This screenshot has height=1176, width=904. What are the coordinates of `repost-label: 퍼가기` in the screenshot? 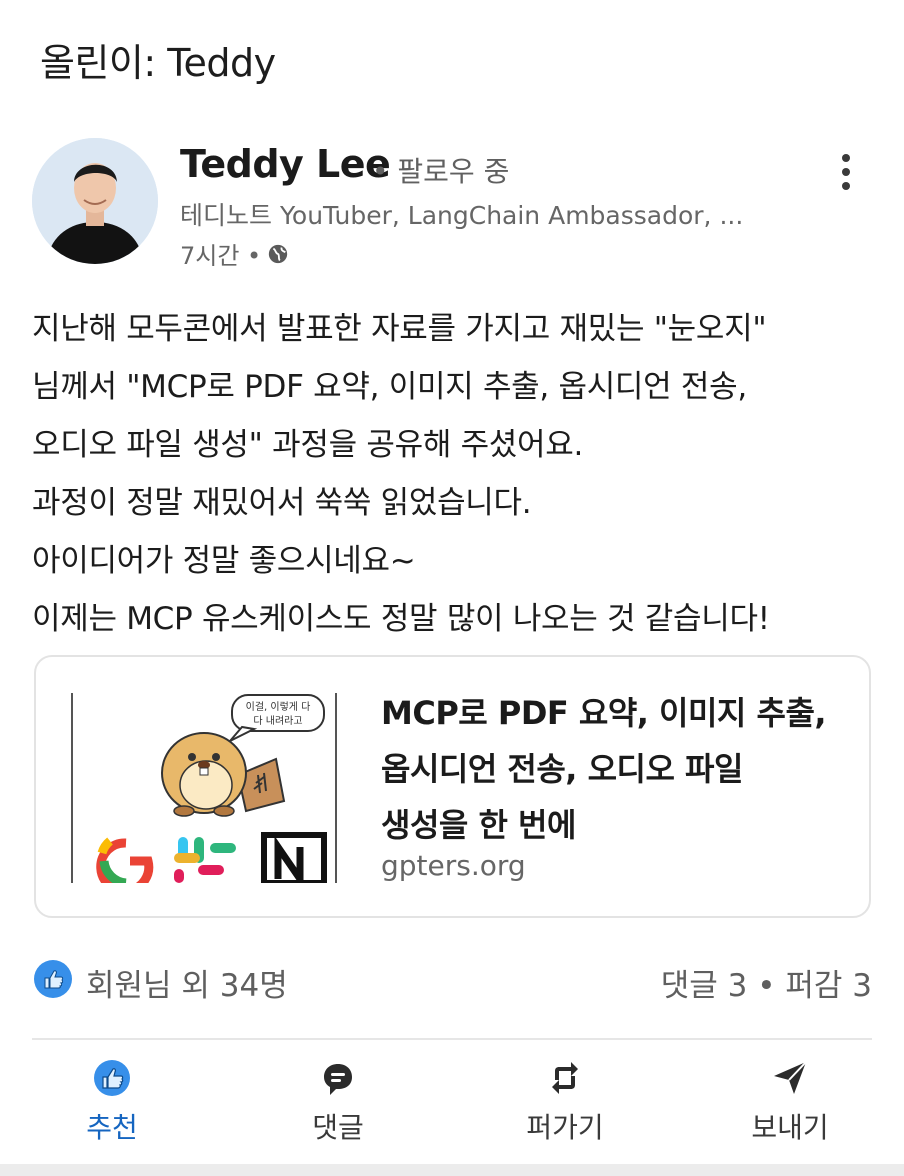 It's located at (565, 1127).